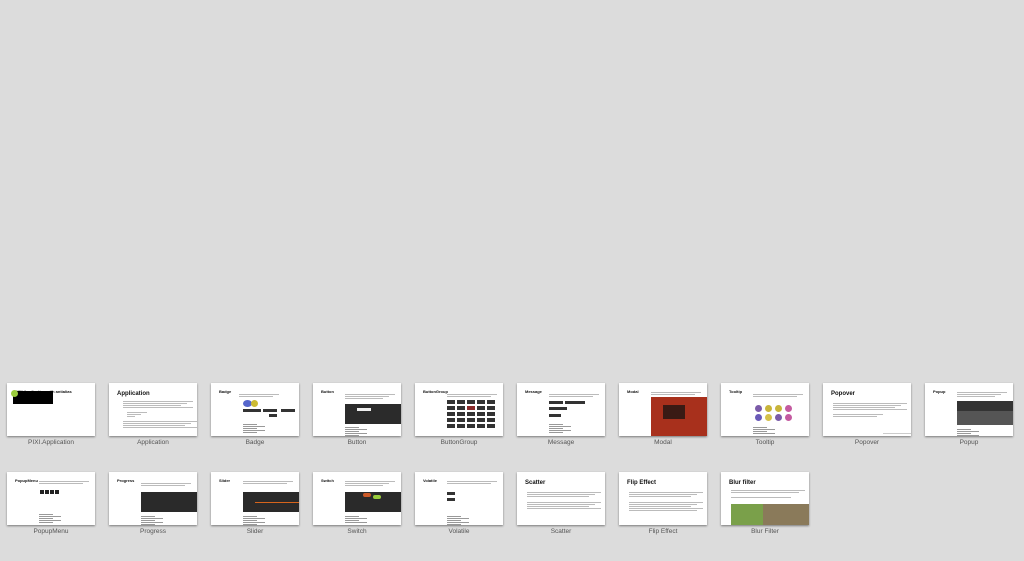 This screenshot has width=1024, height=561. I want to click on modal-dialog, so click(674, 412).